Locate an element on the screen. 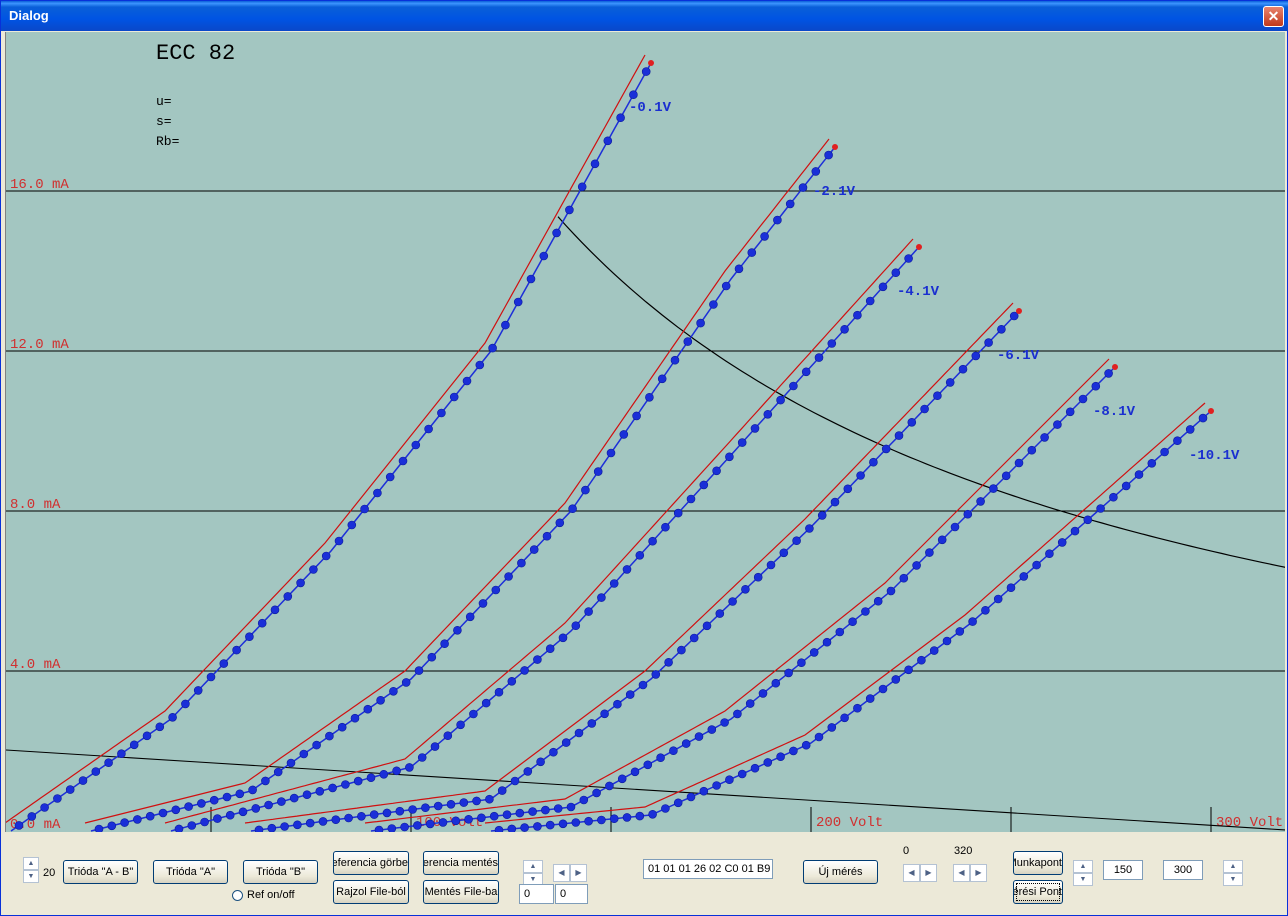  field-a-input: 0 is located at coordinates (536, 894).